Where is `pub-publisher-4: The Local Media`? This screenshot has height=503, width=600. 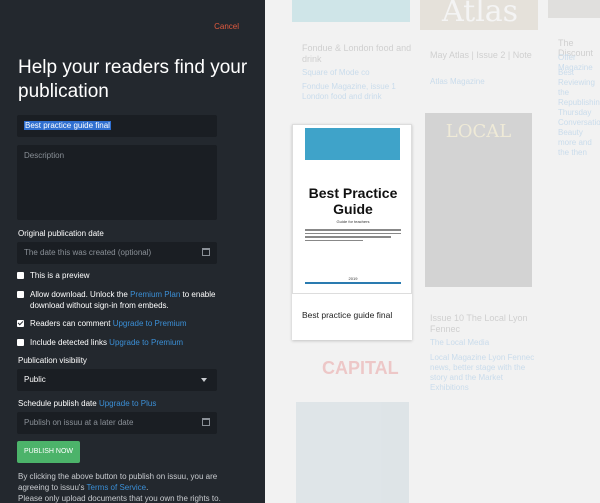 pub-publisher-4: The Local Media is located at coordinates (460, 342).